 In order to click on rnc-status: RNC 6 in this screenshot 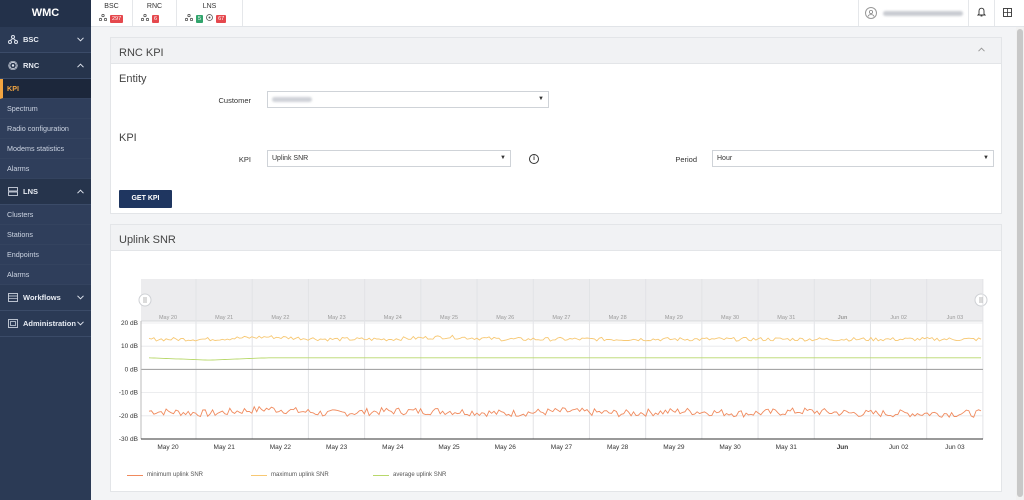, I will do `click(155, 13)`.